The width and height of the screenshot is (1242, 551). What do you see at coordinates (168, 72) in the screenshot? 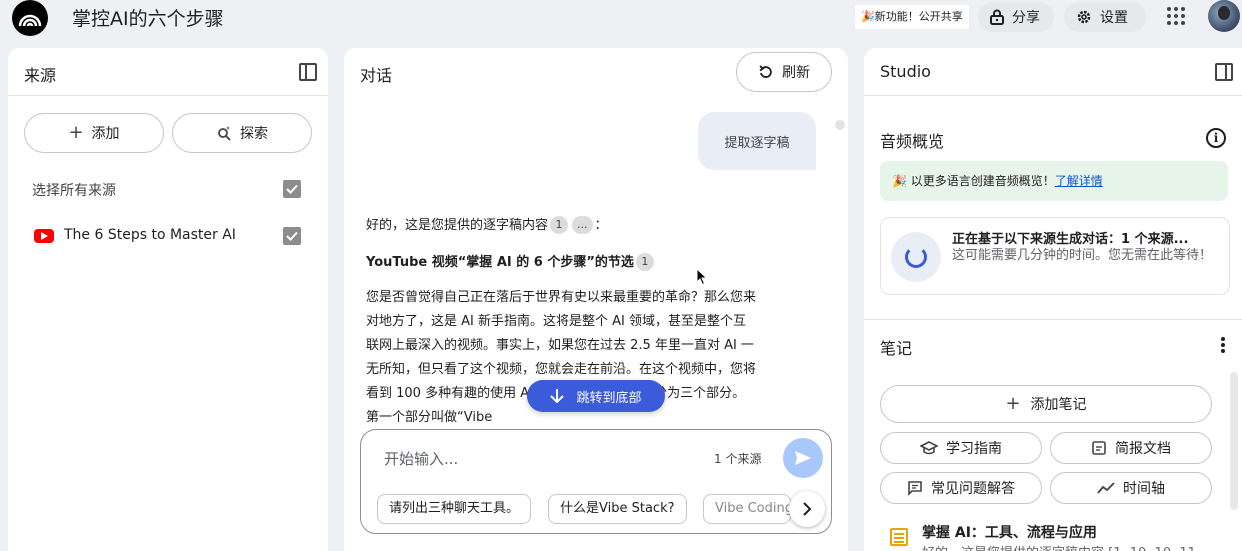
I see `sources-panel-header: 来源` at bounding box center [168, 72].